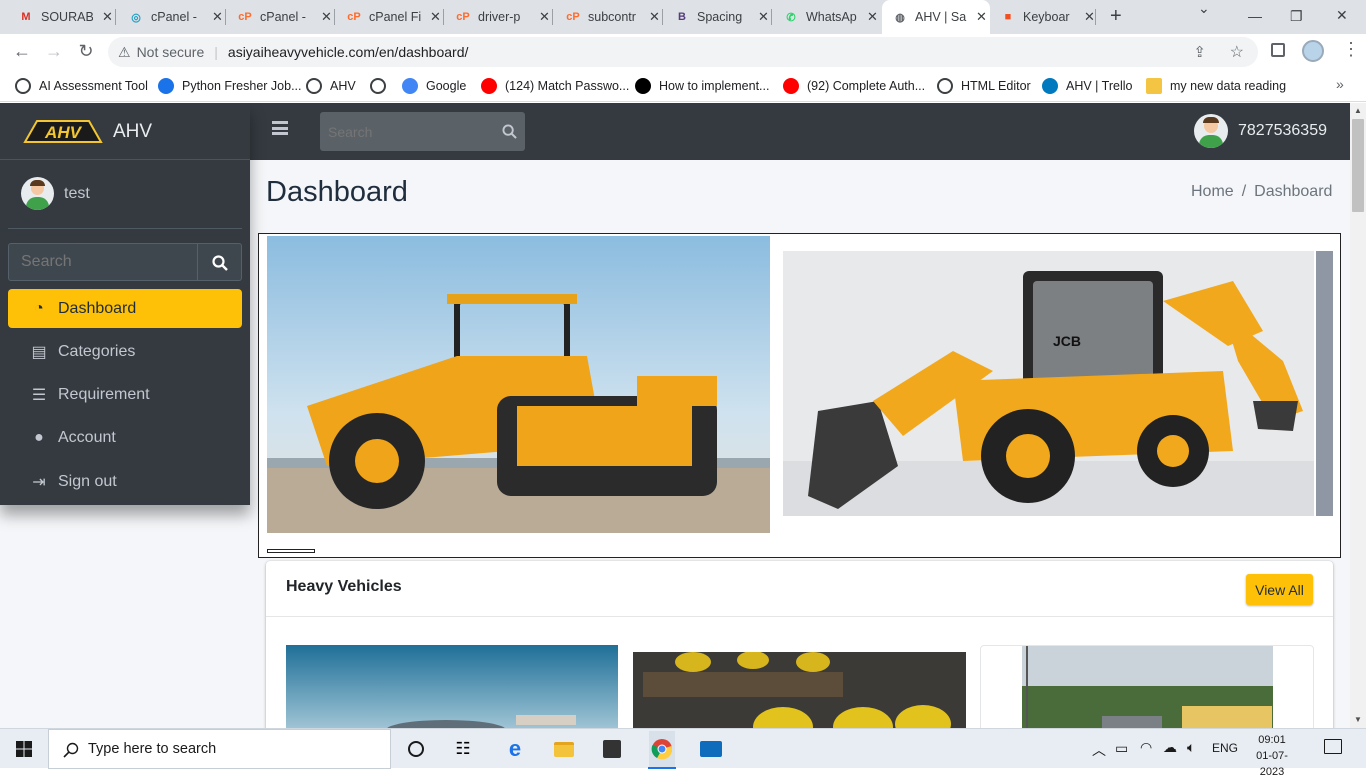 This screenshot has width=1366, height=780. What do you see at coordinates (1279, 589) in the screenshot?
I see `view-all-button: View All` at bounding box center [1279, 589].